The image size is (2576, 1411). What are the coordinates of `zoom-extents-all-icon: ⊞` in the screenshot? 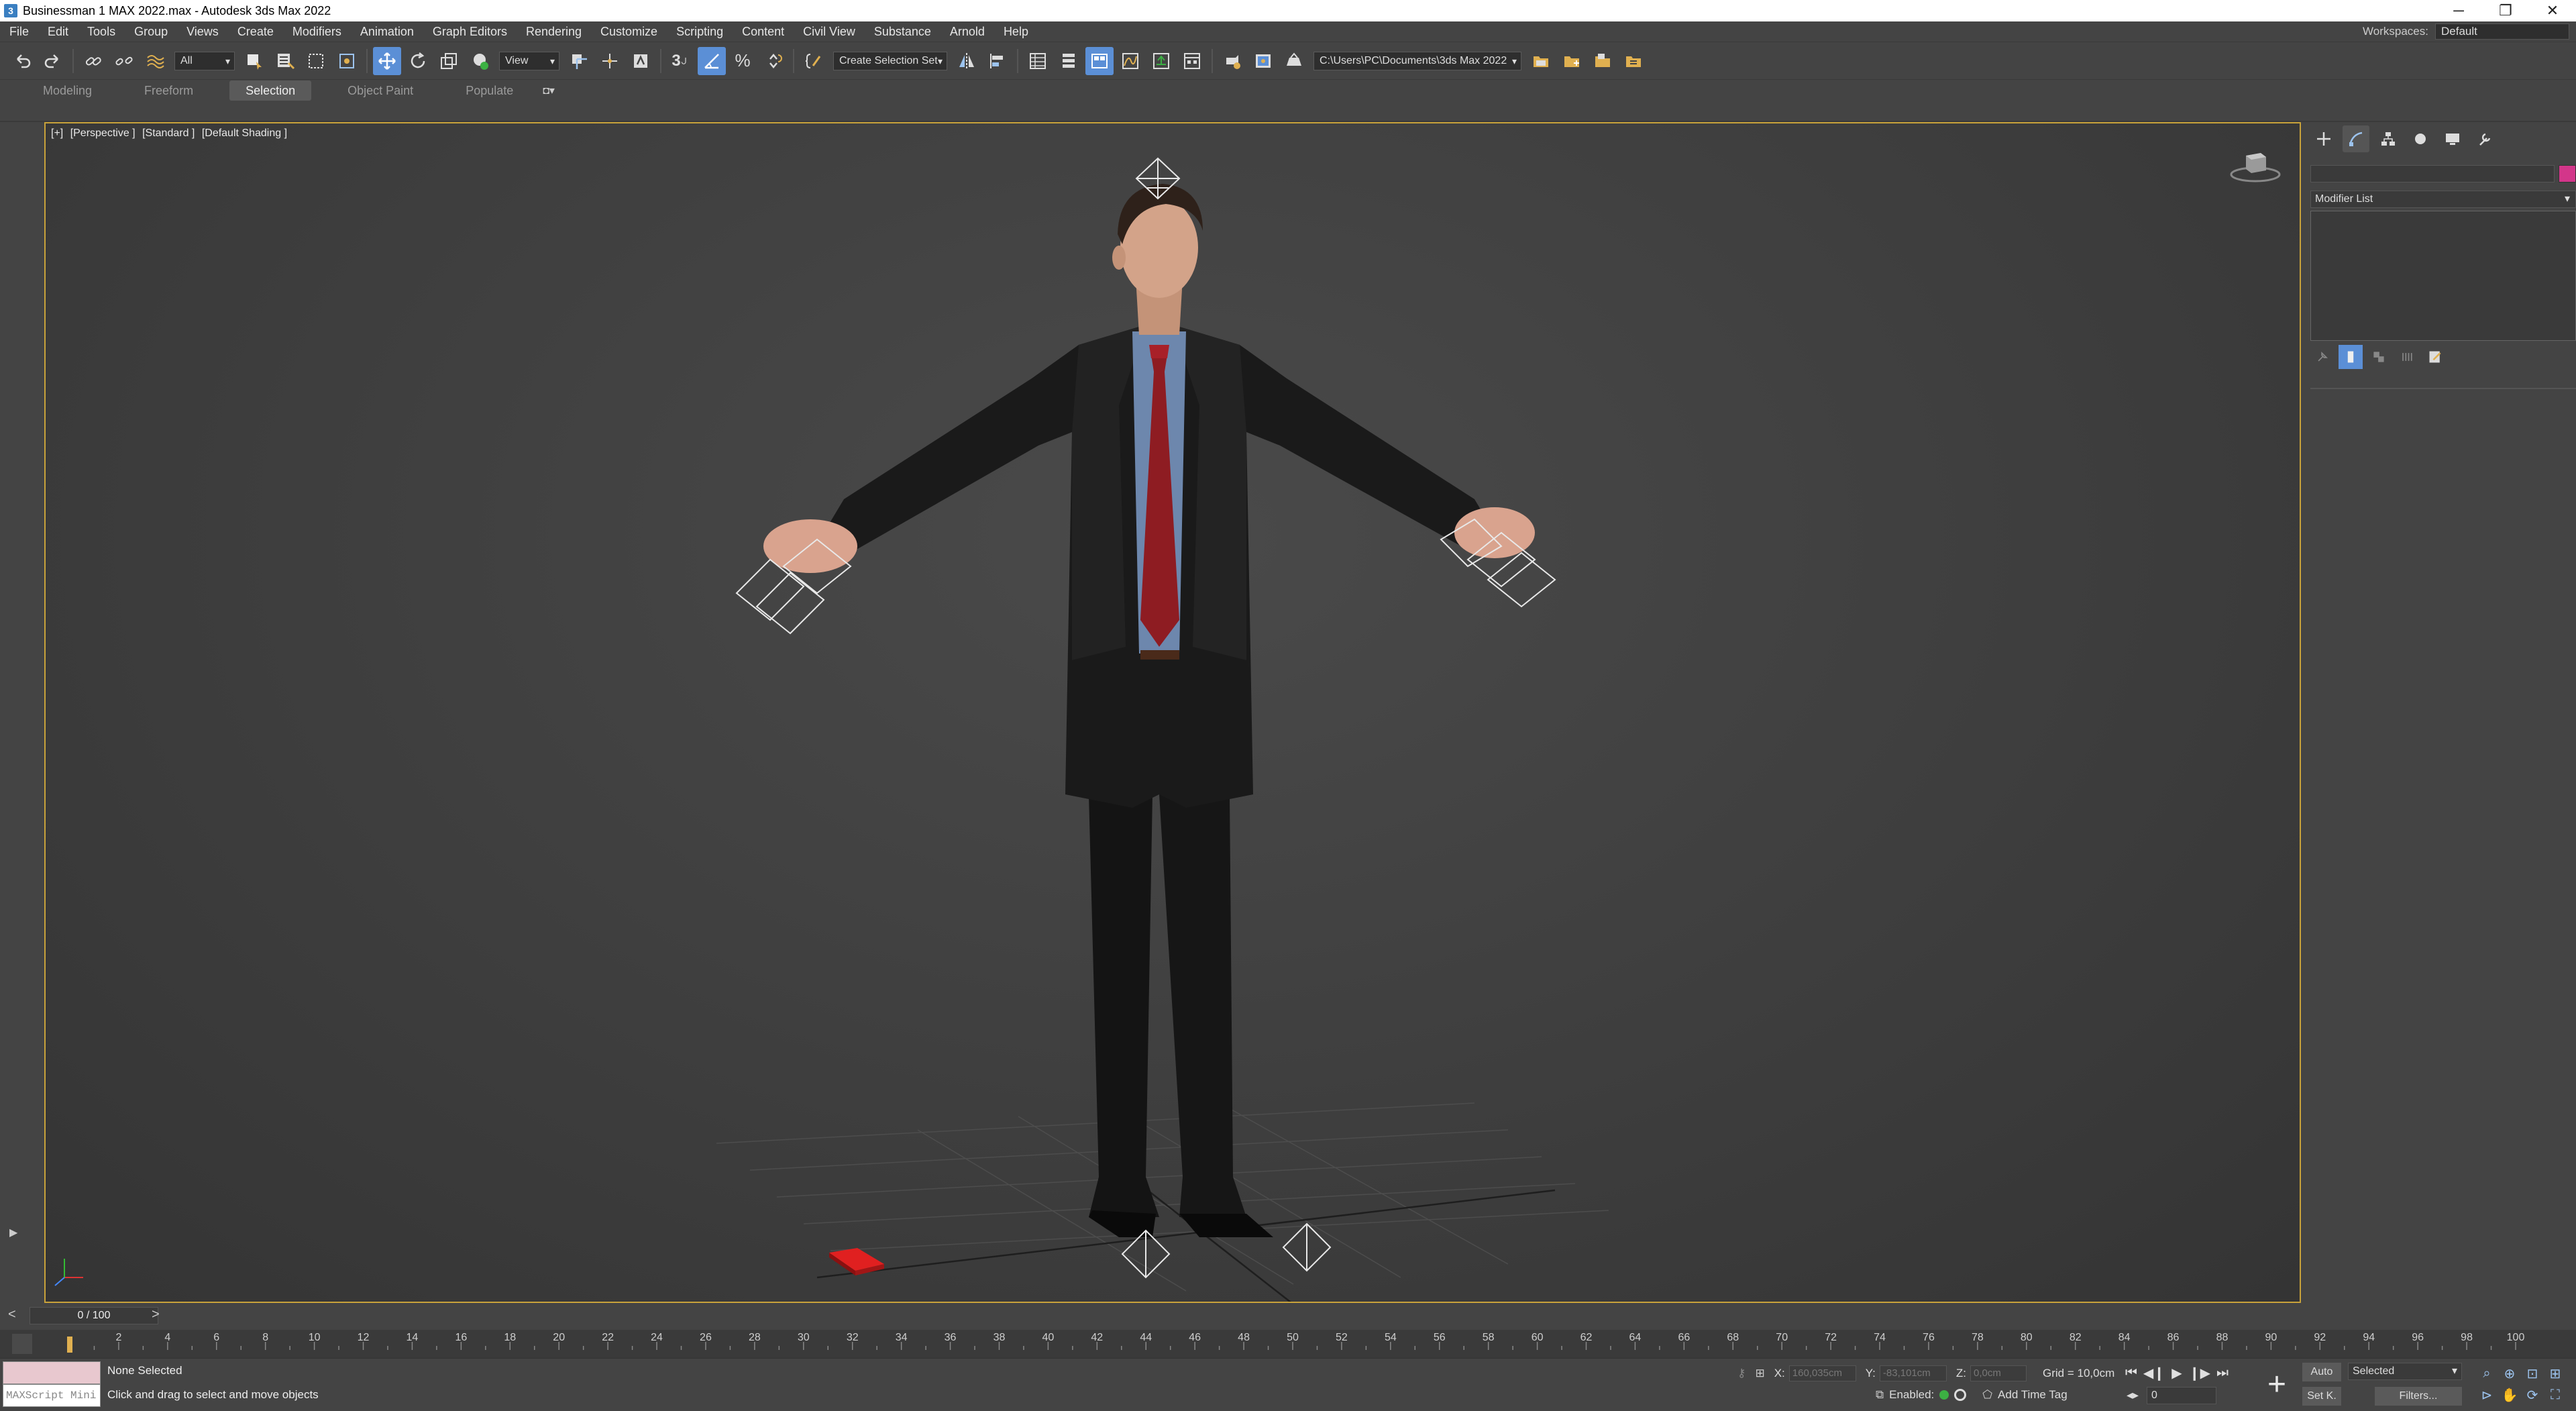 It's located at (2555, 1373).